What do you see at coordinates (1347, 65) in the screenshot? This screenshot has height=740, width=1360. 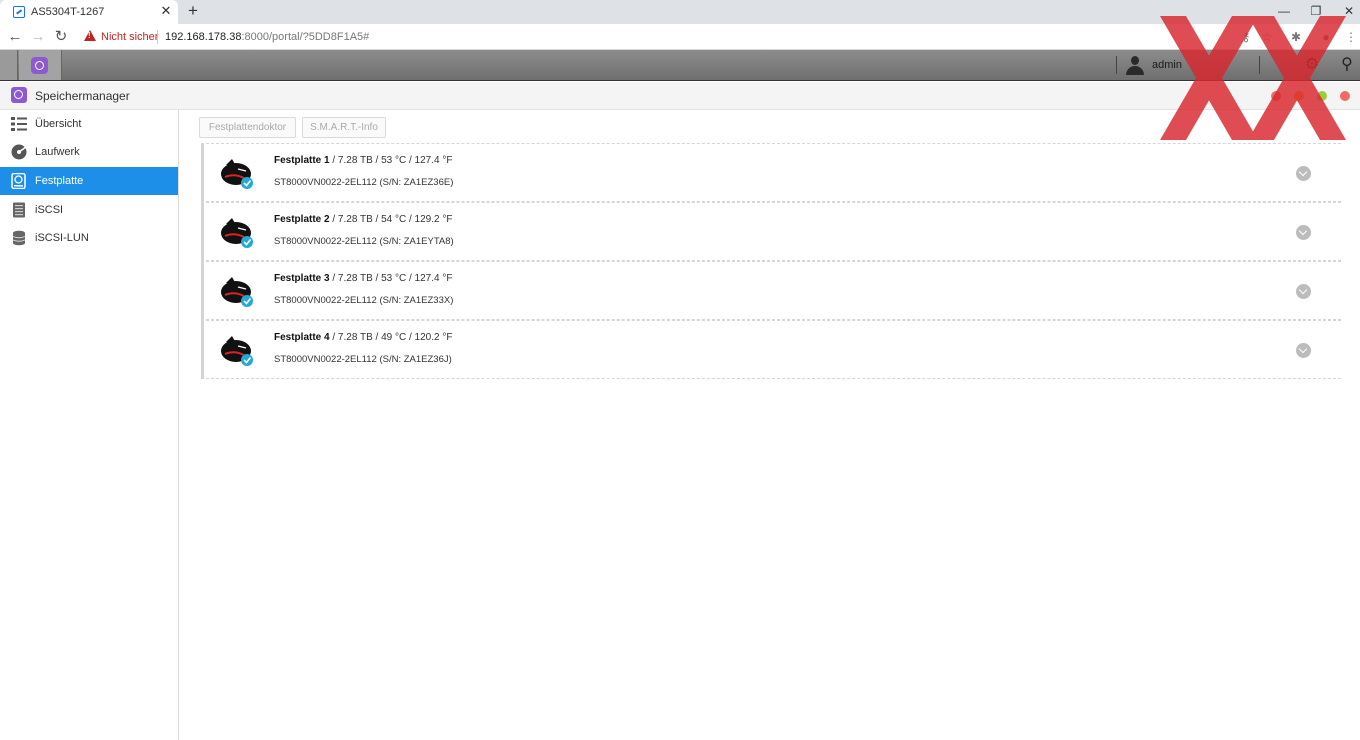 I see `search-icon: ⚲` at bounding box center [1347, 65].